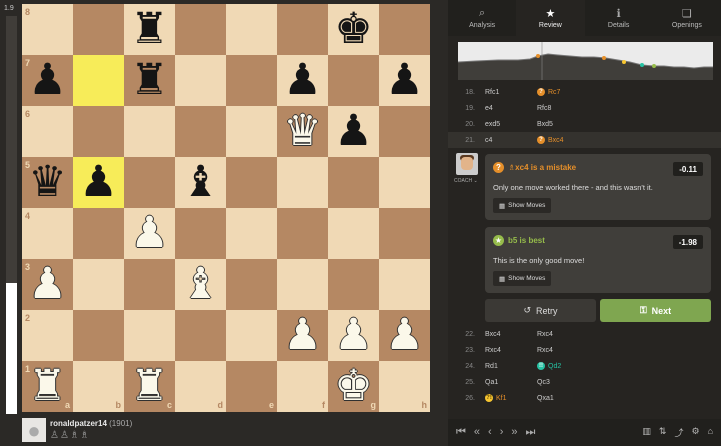  Describe the element at coordinates (511, 108) in the screenshot. I see `white-move: e4` at that location.